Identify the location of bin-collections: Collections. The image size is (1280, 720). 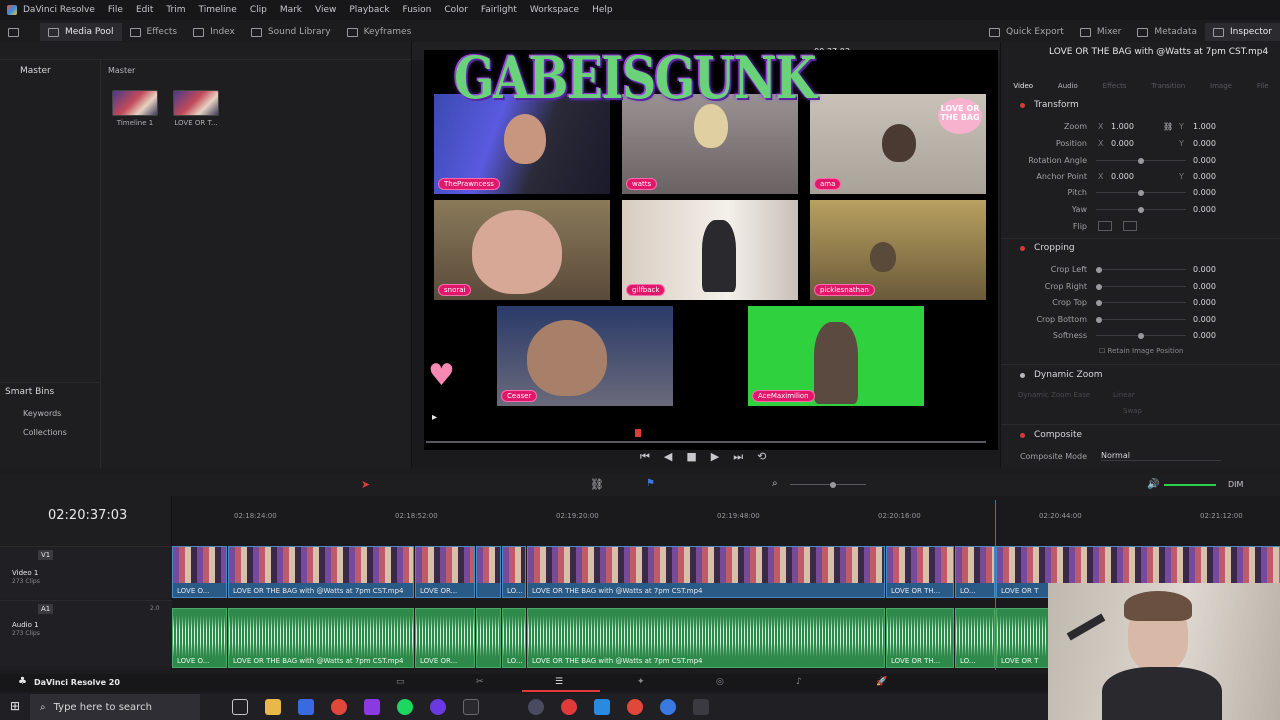
(61, 432).